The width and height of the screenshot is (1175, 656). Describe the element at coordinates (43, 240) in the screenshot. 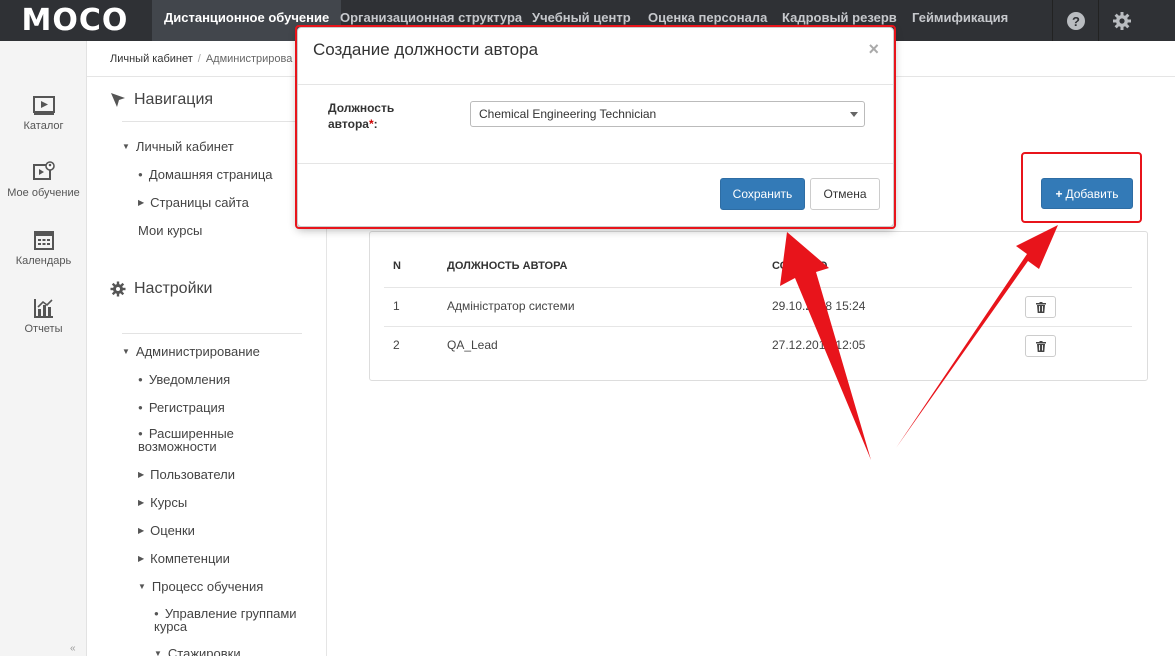

I see `calendar-icon` at that location.